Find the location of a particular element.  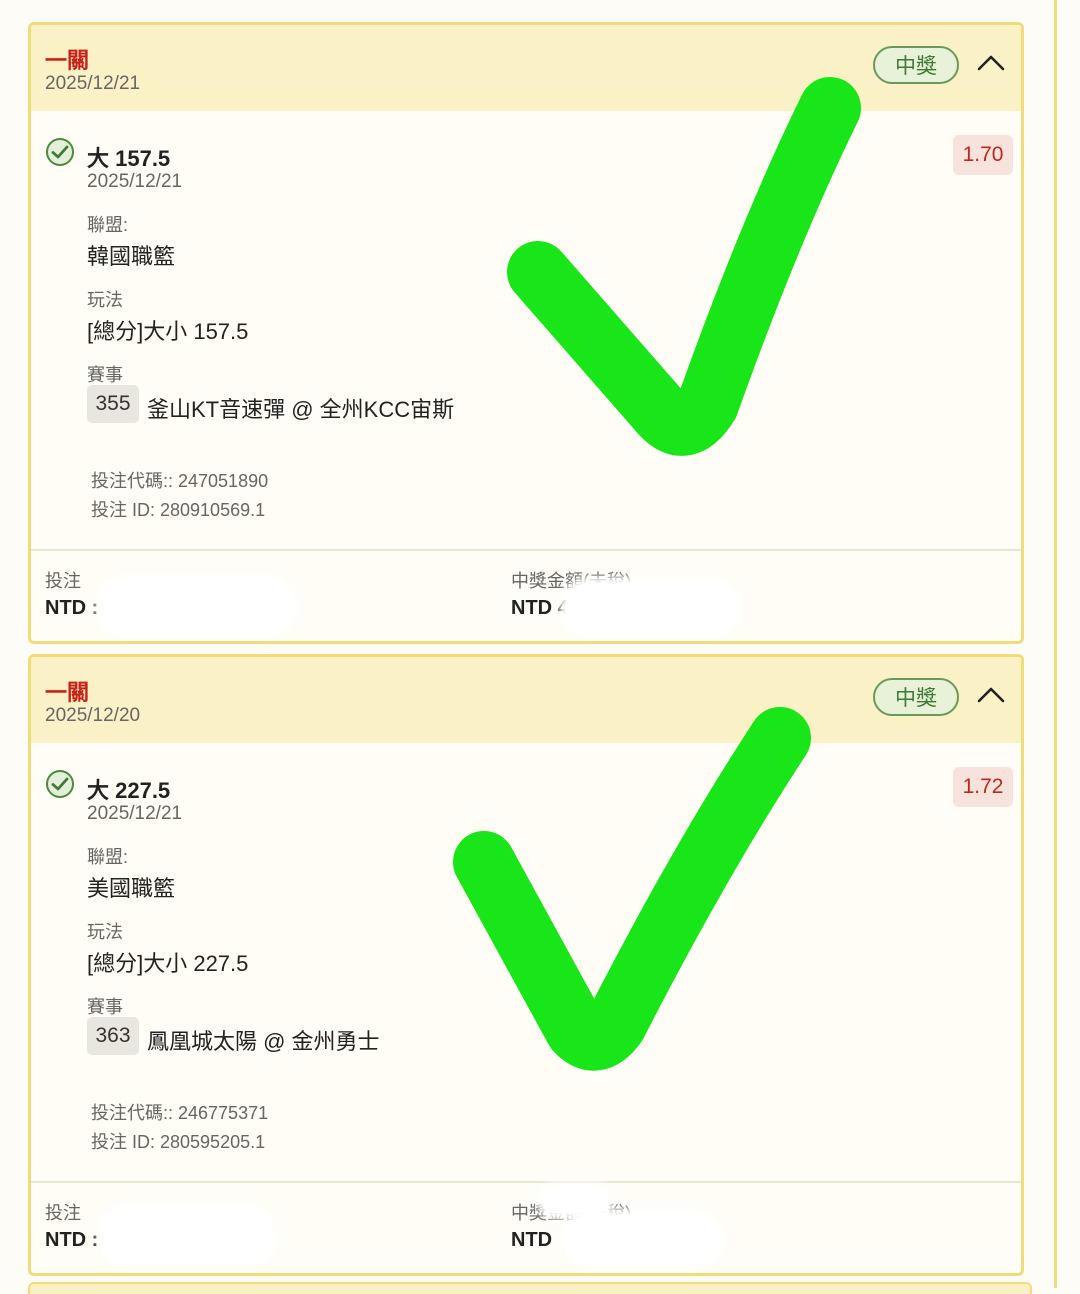

bet-card-header: 一關 2025/12/21 中獎 is located at coordinates (526, 68).